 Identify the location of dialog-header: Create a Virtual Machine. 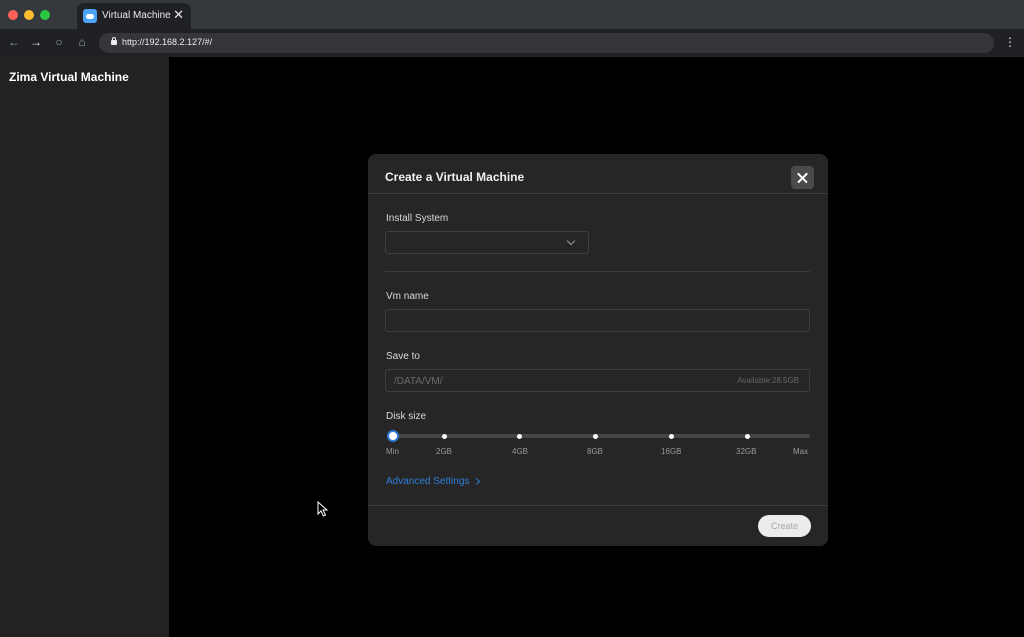
(598, 174).